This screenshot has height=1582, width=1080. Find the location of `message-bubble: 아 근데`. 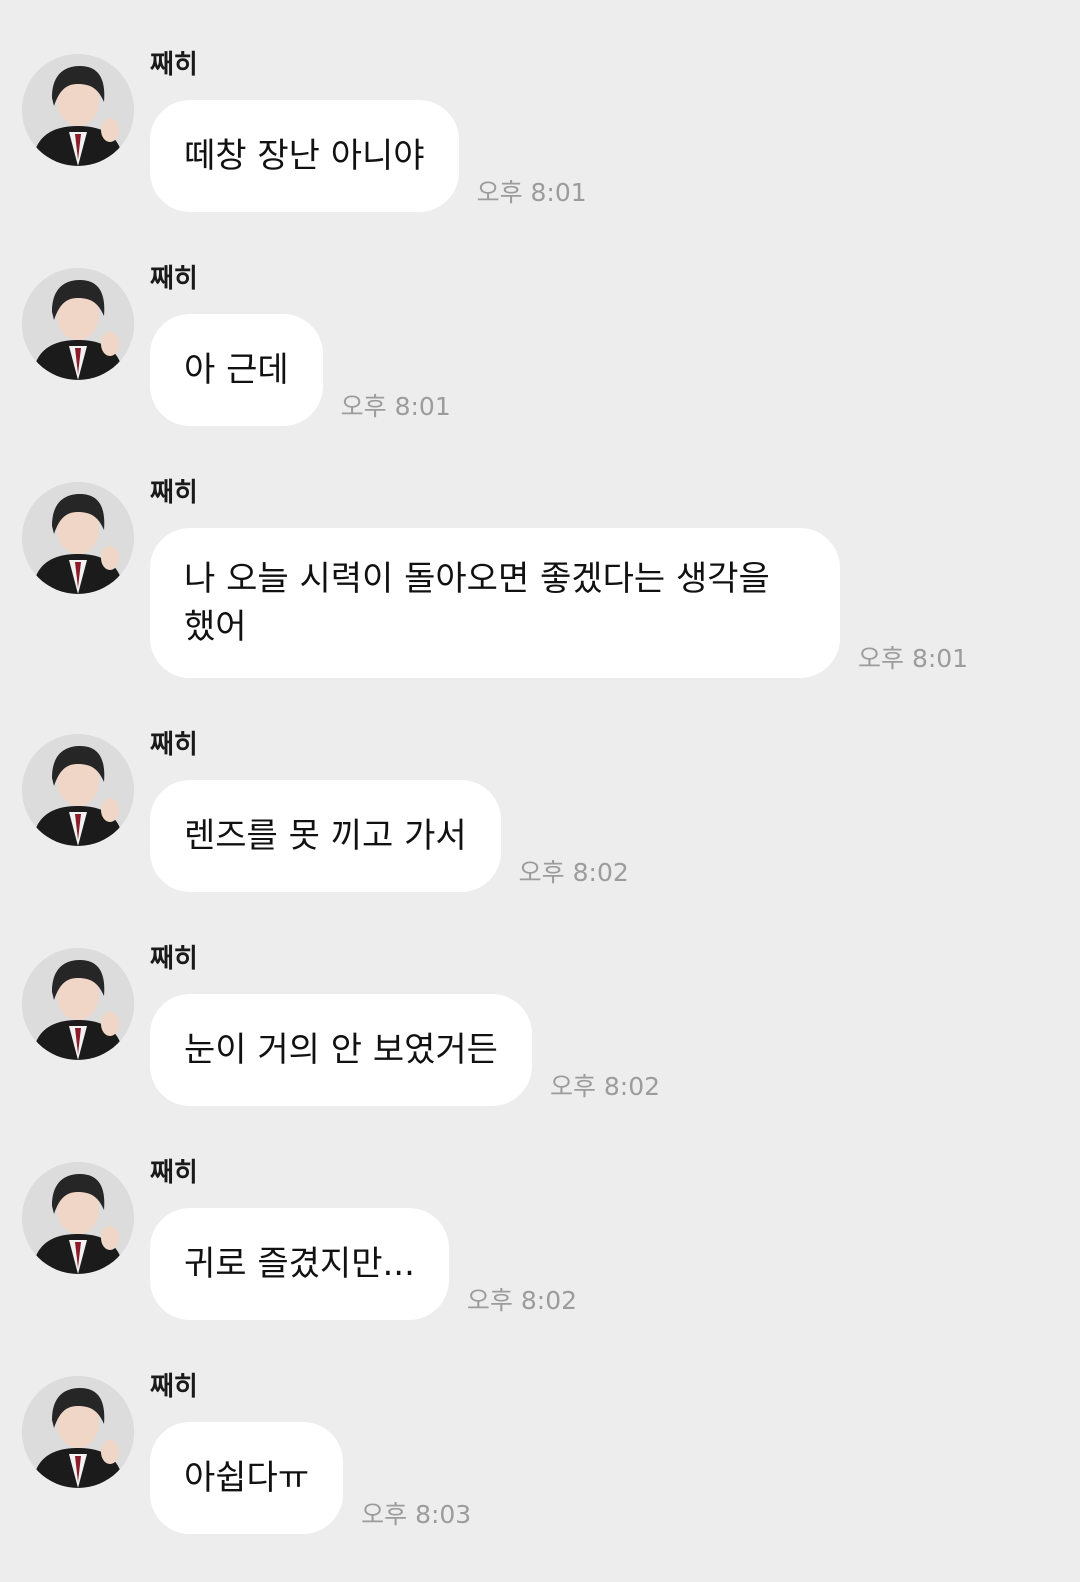

message-bubble: 아 근데 is located at coordinates (236, 370).